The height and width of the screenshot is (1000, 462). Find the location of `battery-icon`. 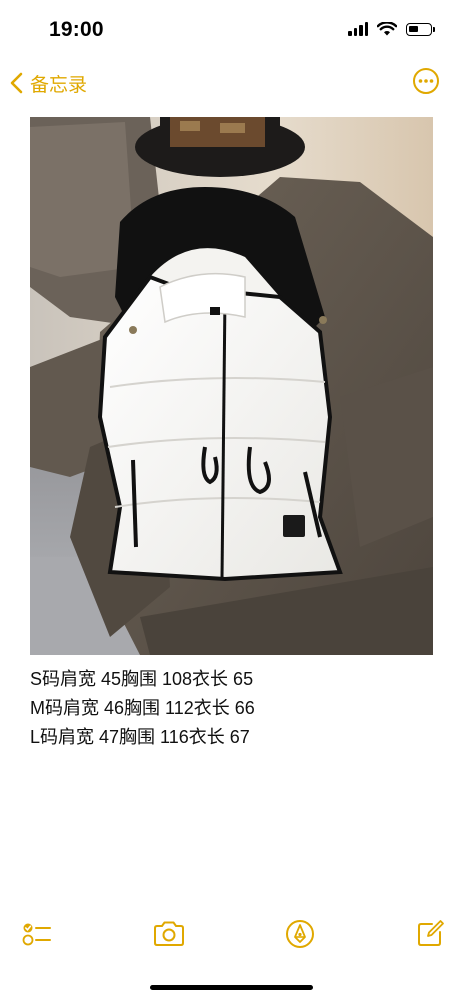

battery-icon is located at coordinates (420, 29).